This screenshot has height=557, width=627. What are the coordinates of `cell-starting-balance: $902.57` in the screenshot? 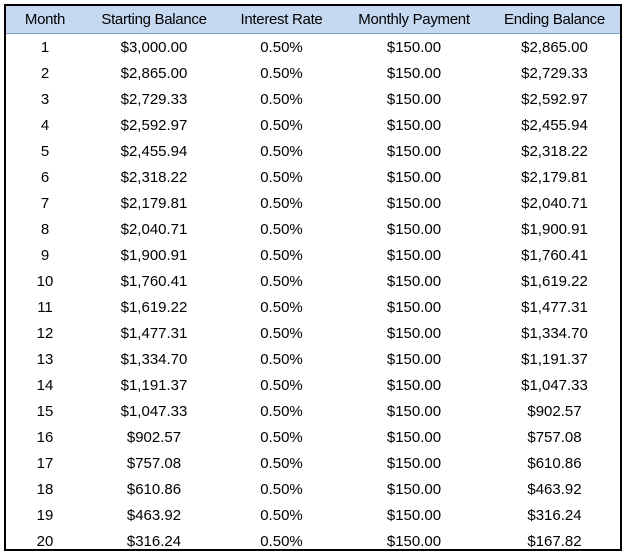 It's located at (154, 437).